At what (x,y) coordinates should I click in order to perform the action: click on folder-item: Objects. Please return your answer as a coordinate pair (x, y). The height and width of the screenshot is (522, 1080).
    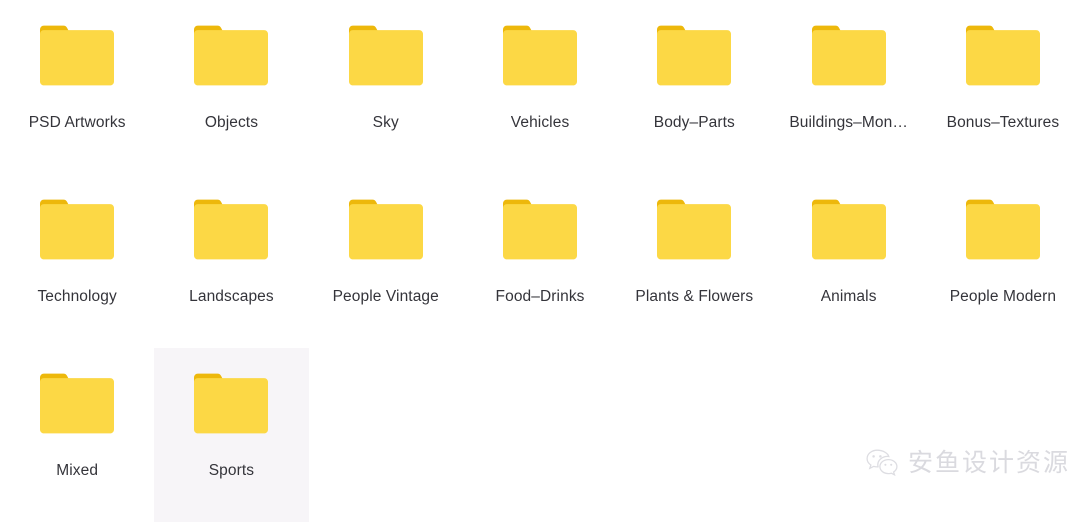
    Looking at the image, I should click on (231, 87).